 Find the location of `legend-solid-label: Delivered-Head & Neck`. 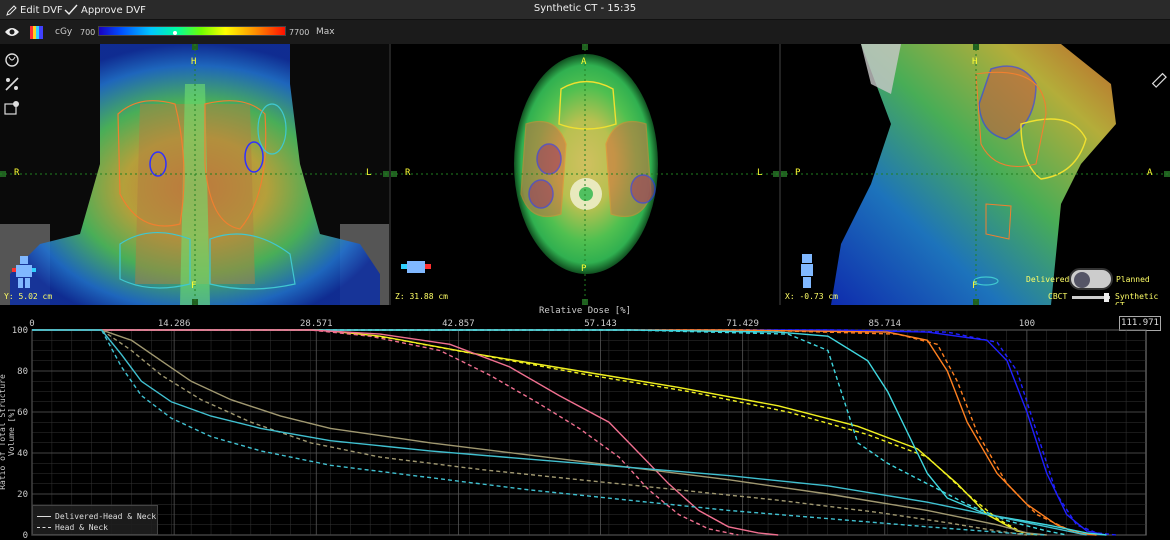

legend-solid-label: Delivered-Head & Neck is located at coordinates (106, 516).